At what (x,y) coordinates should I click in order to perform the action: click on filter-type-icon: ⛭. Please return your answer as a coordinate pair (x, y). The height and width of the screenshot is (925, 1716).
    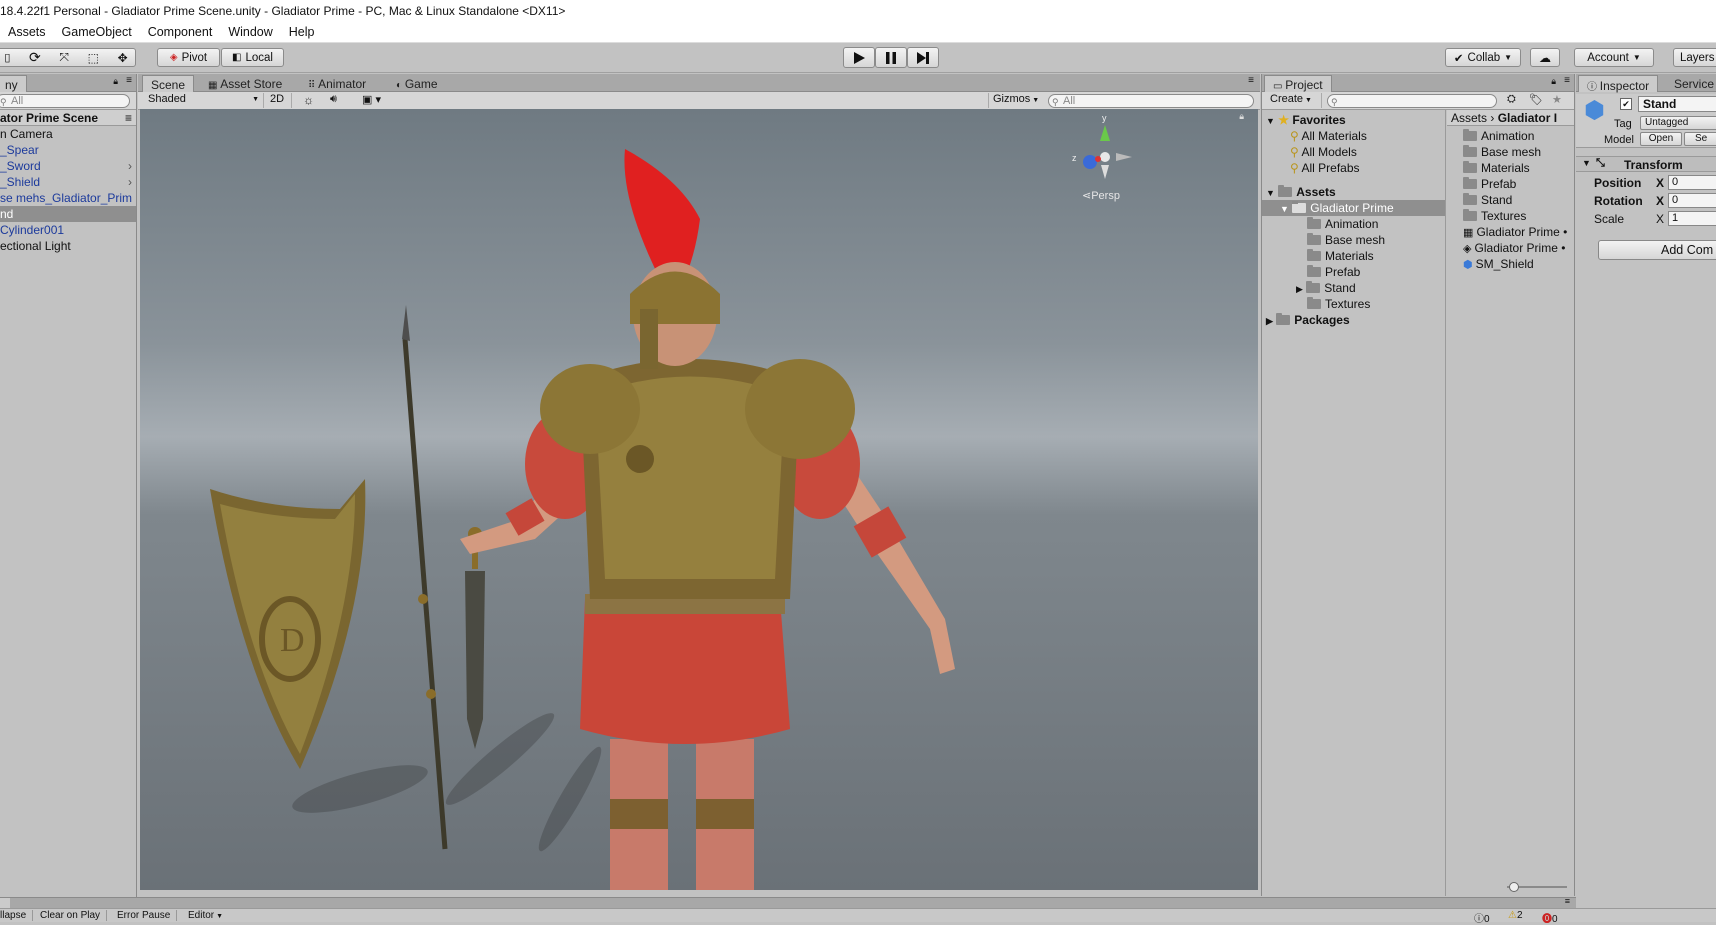
    Looking at the image, I should click on (1511, 99).